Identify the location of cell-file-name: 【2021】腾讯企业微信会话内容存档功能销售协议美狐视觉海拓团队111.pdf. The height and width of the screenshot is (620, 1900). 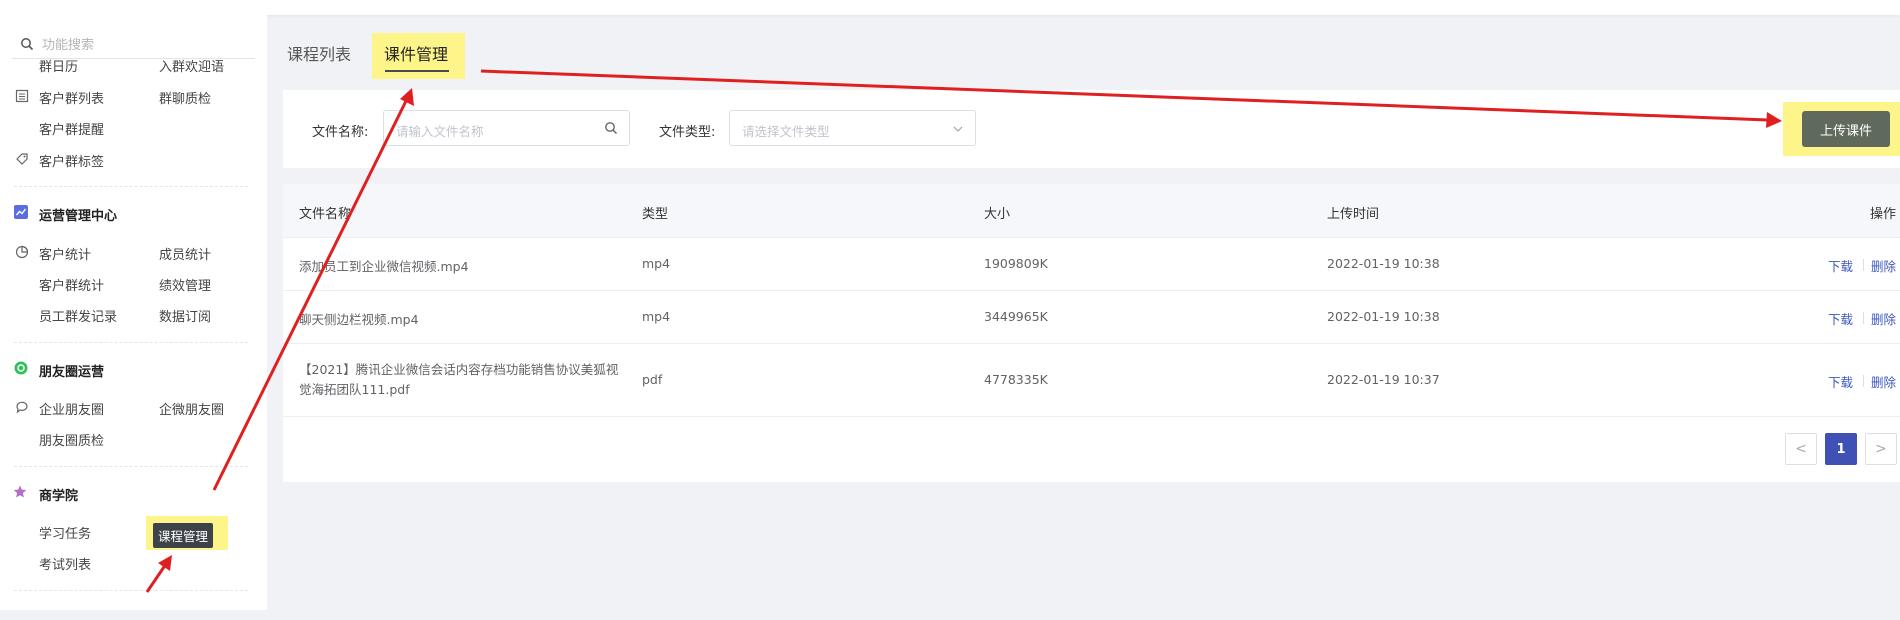
(459, 379).